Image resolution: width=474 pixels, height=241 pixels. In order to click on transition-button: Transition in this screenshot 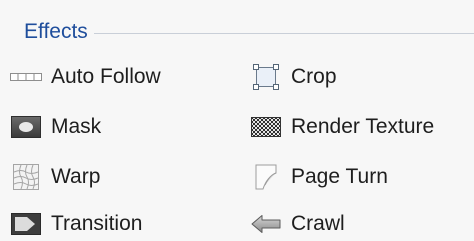, I will do `click(76, 224)`.